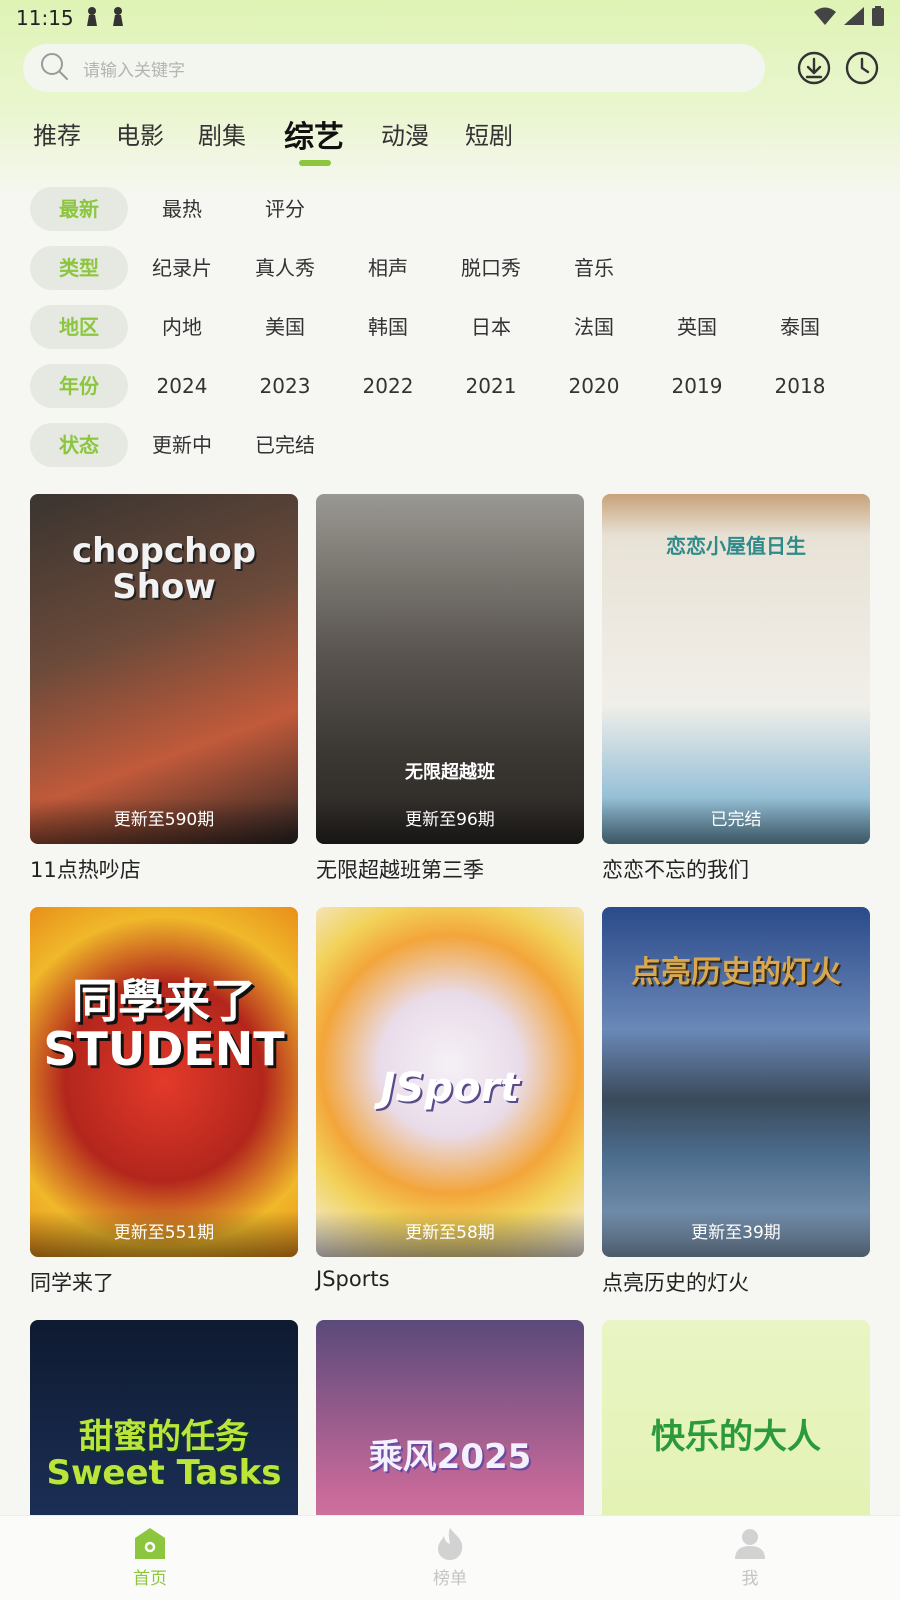  What do you see at coordinates (164, 569) in the screenshot?
I see `poster-art-text: chopchop Show` at bounding box center [164, 569].